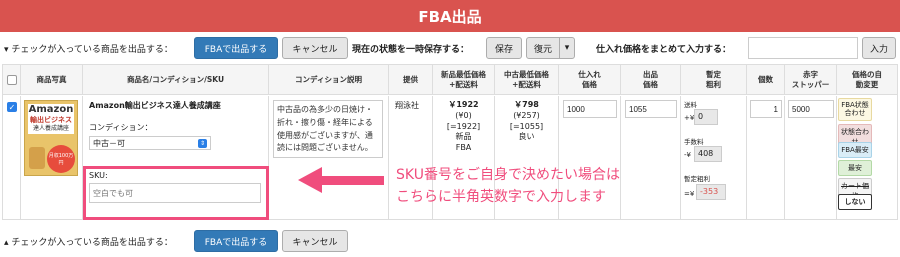 This screenshot has width=900, height=257. What do you see at coordinates (202, 143) in the screenshot?
I see `chevron-down-icon: ⇕` at bounding box center [202, 143].